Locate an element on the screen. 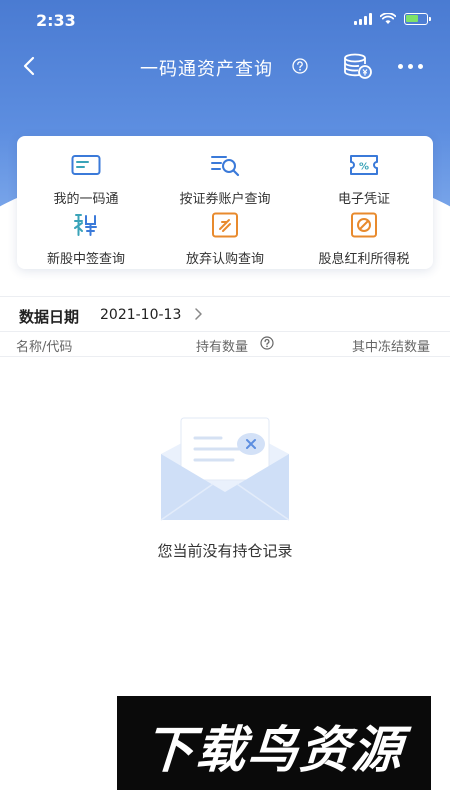  shortcut-label: 按证券账户查询 is located at coordinates (225, 199).